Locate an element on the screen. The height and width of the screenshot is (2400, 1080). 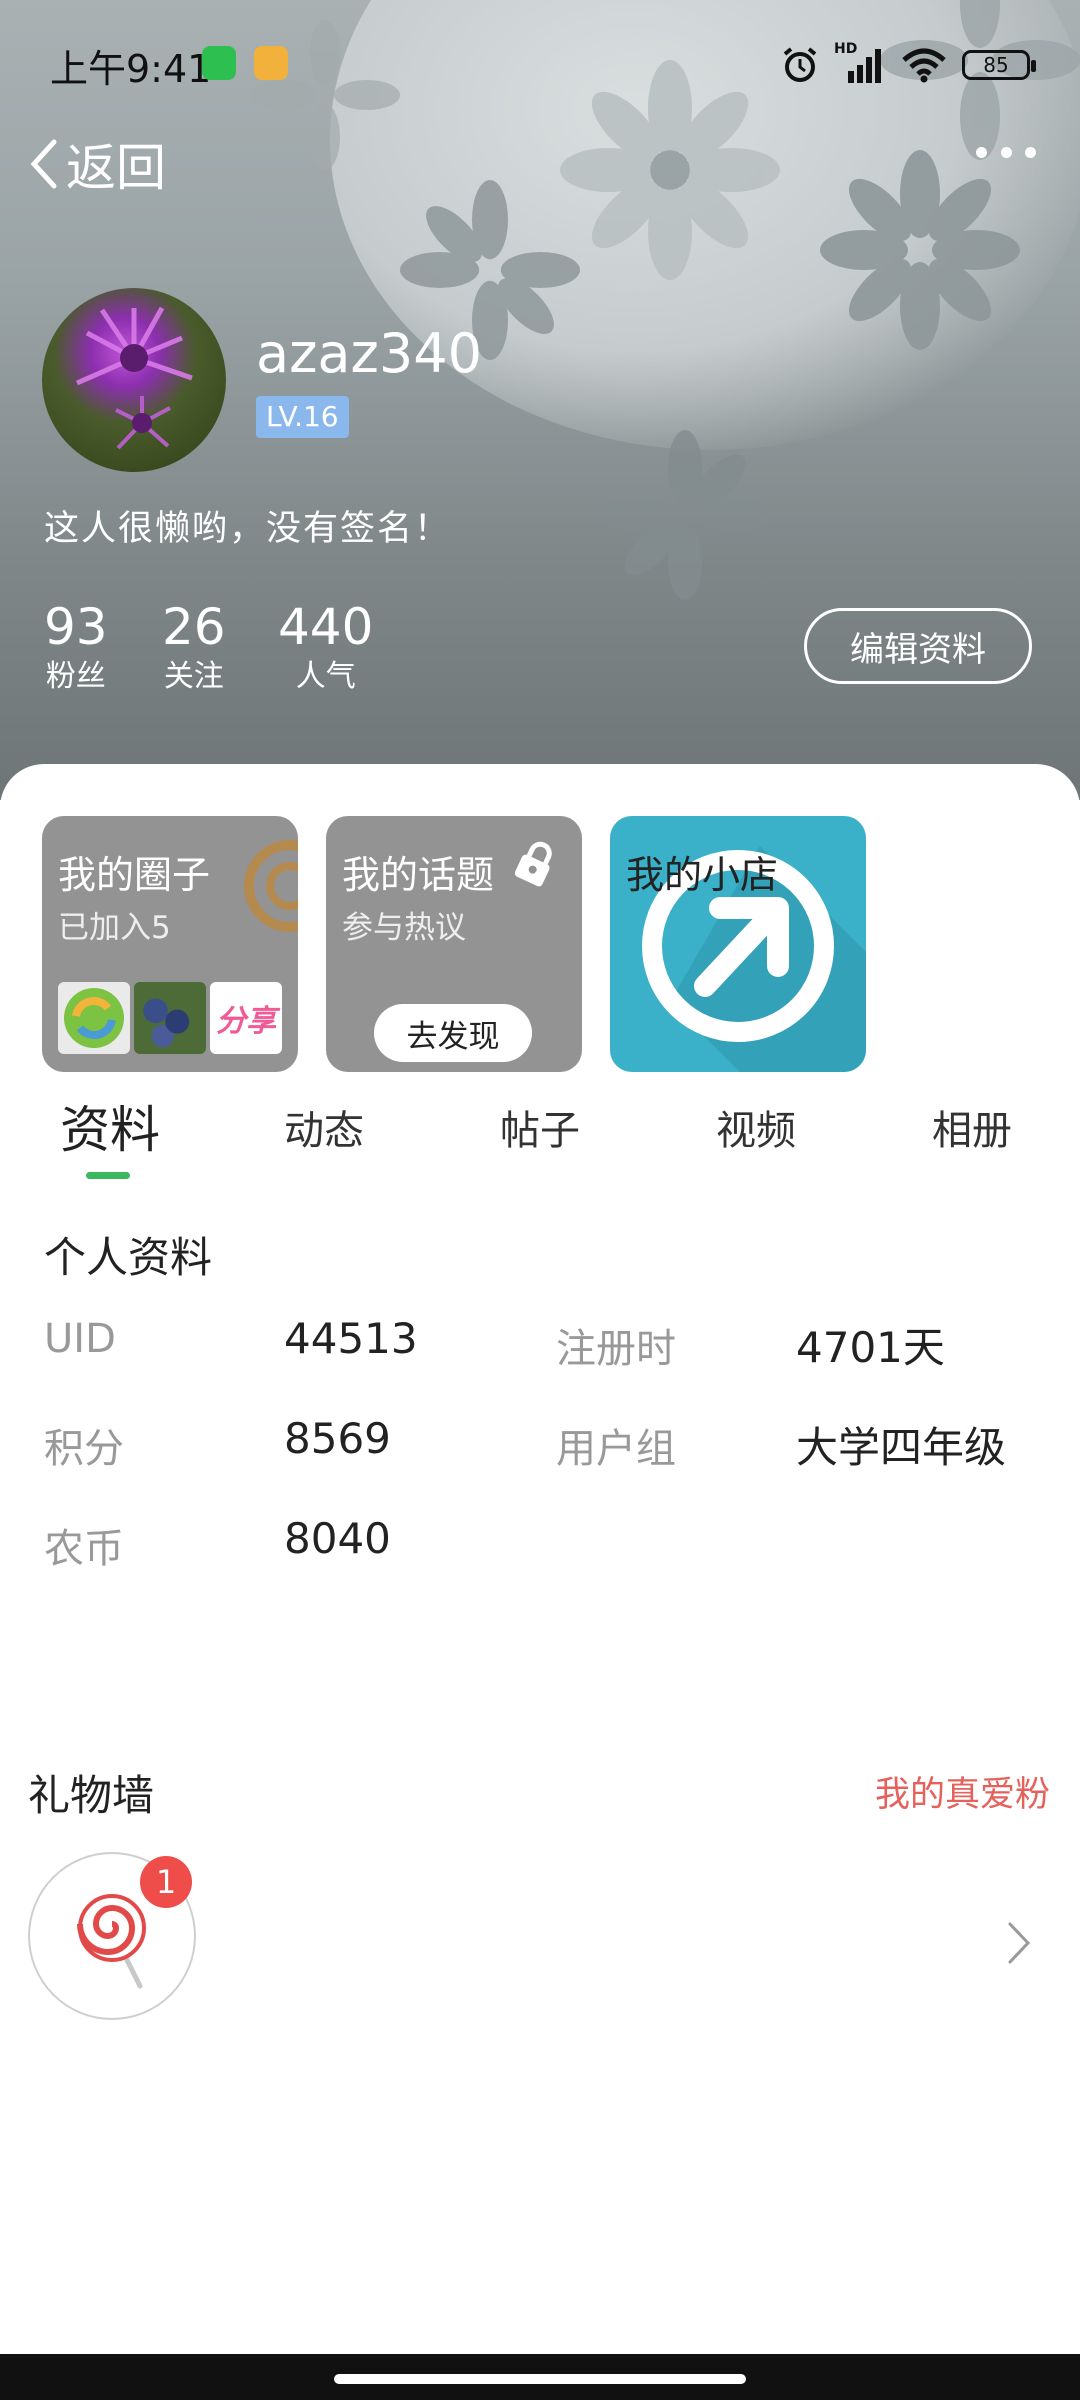
profile-tabs: 资料 动态 帖子 视频 相册 is located at coordinates (540, 1135).